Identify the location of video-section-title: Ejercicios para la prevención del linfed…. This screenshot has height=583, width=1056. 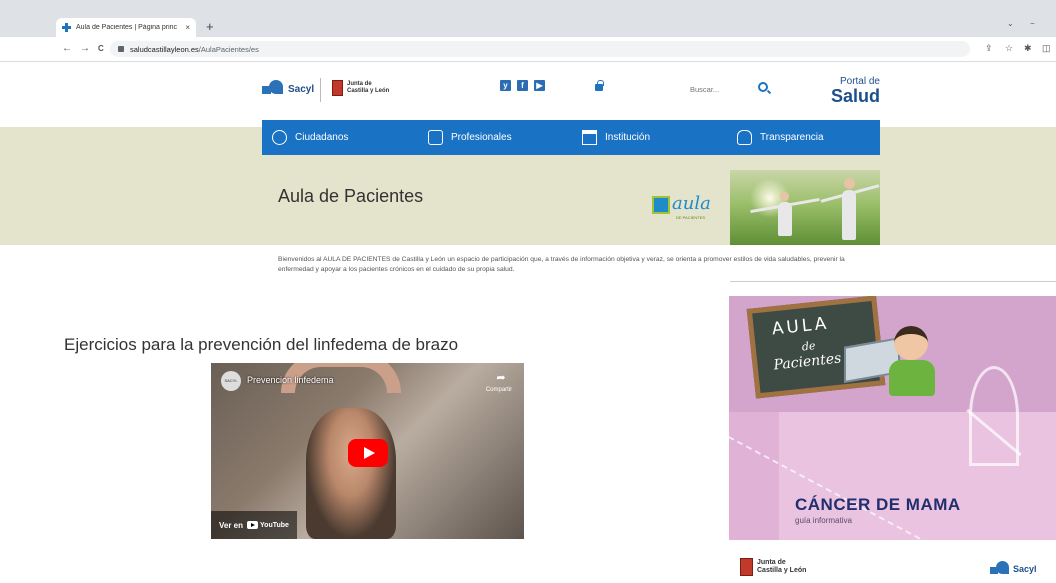
(261, 344).